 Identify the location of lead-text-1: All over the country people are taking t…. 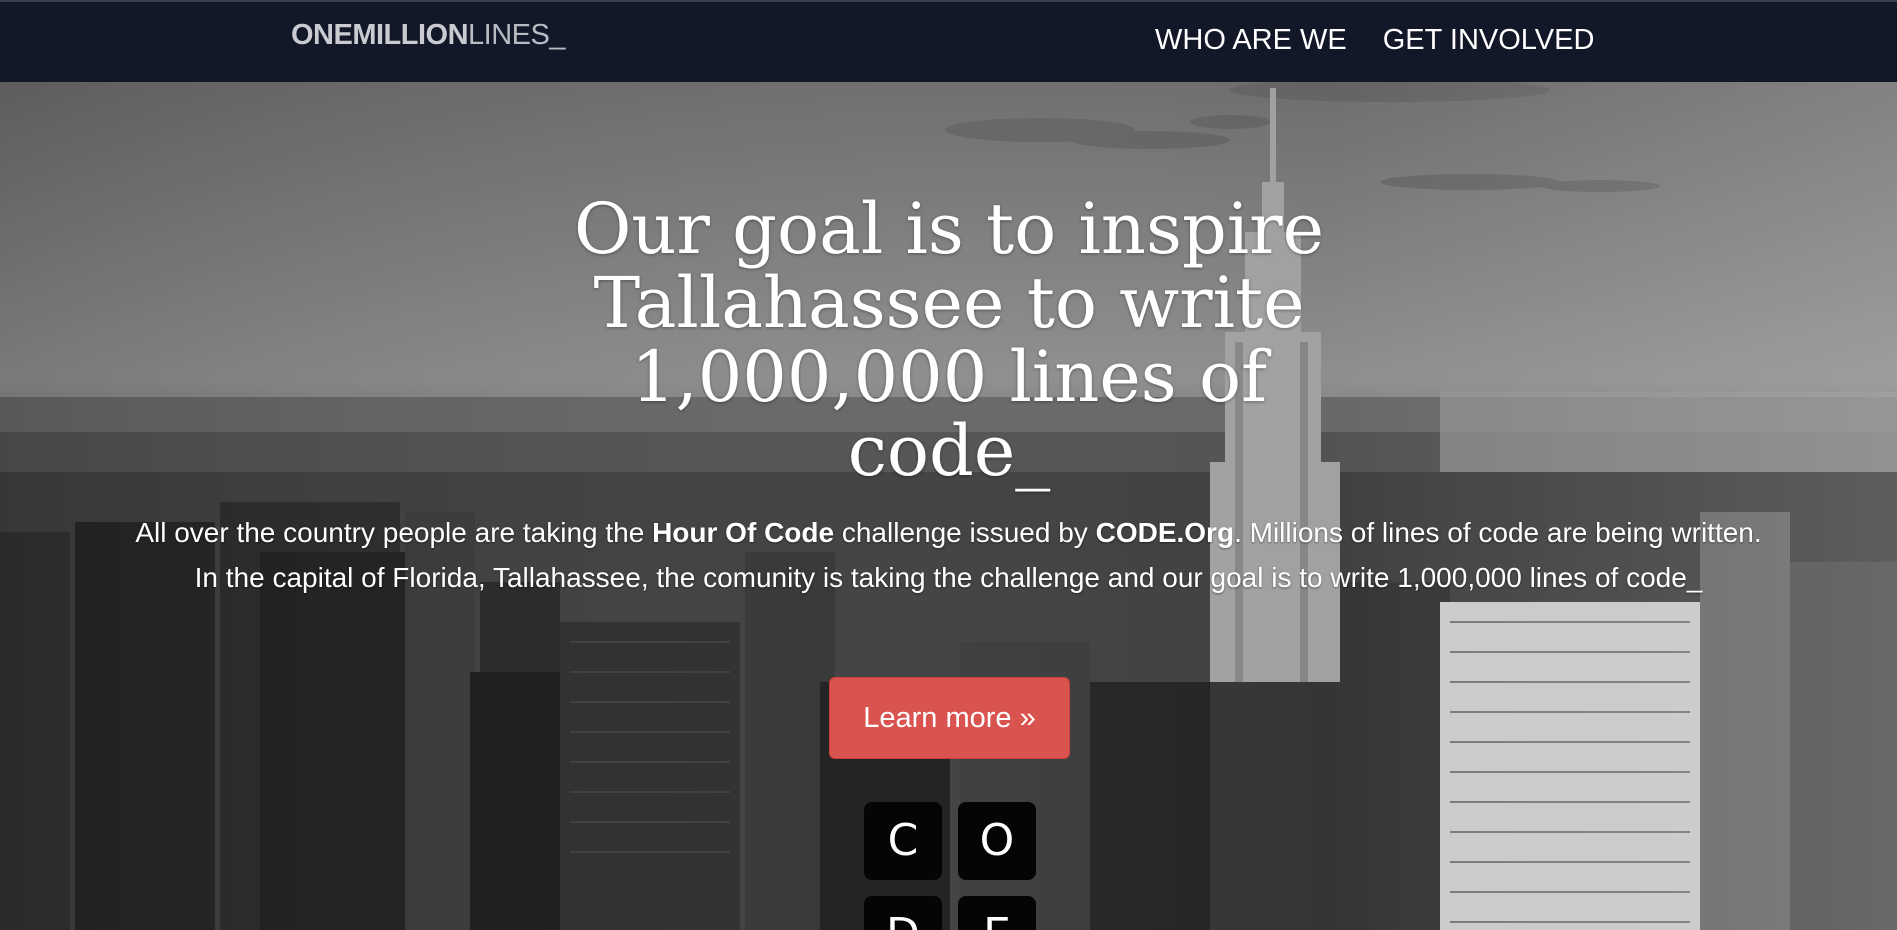
(394, 532).